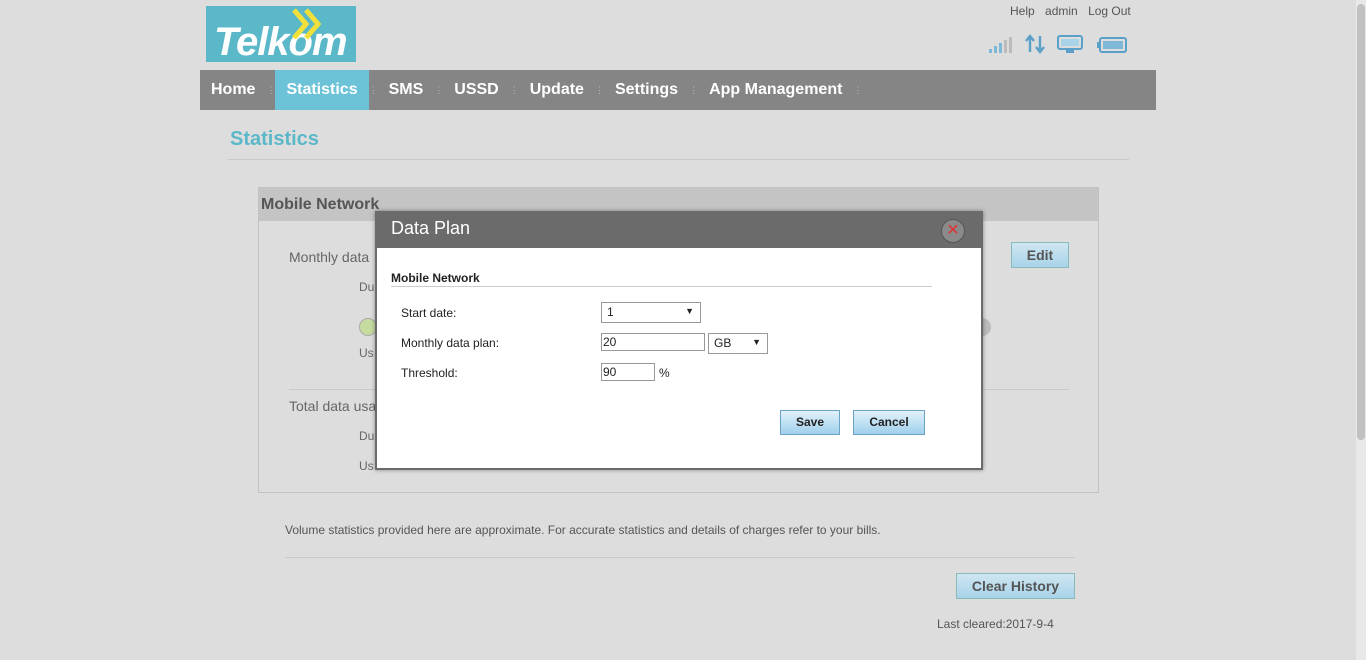  Describe the element at coordinates (1112, 45) in the screenshot. I see `battery-icon` at that location.